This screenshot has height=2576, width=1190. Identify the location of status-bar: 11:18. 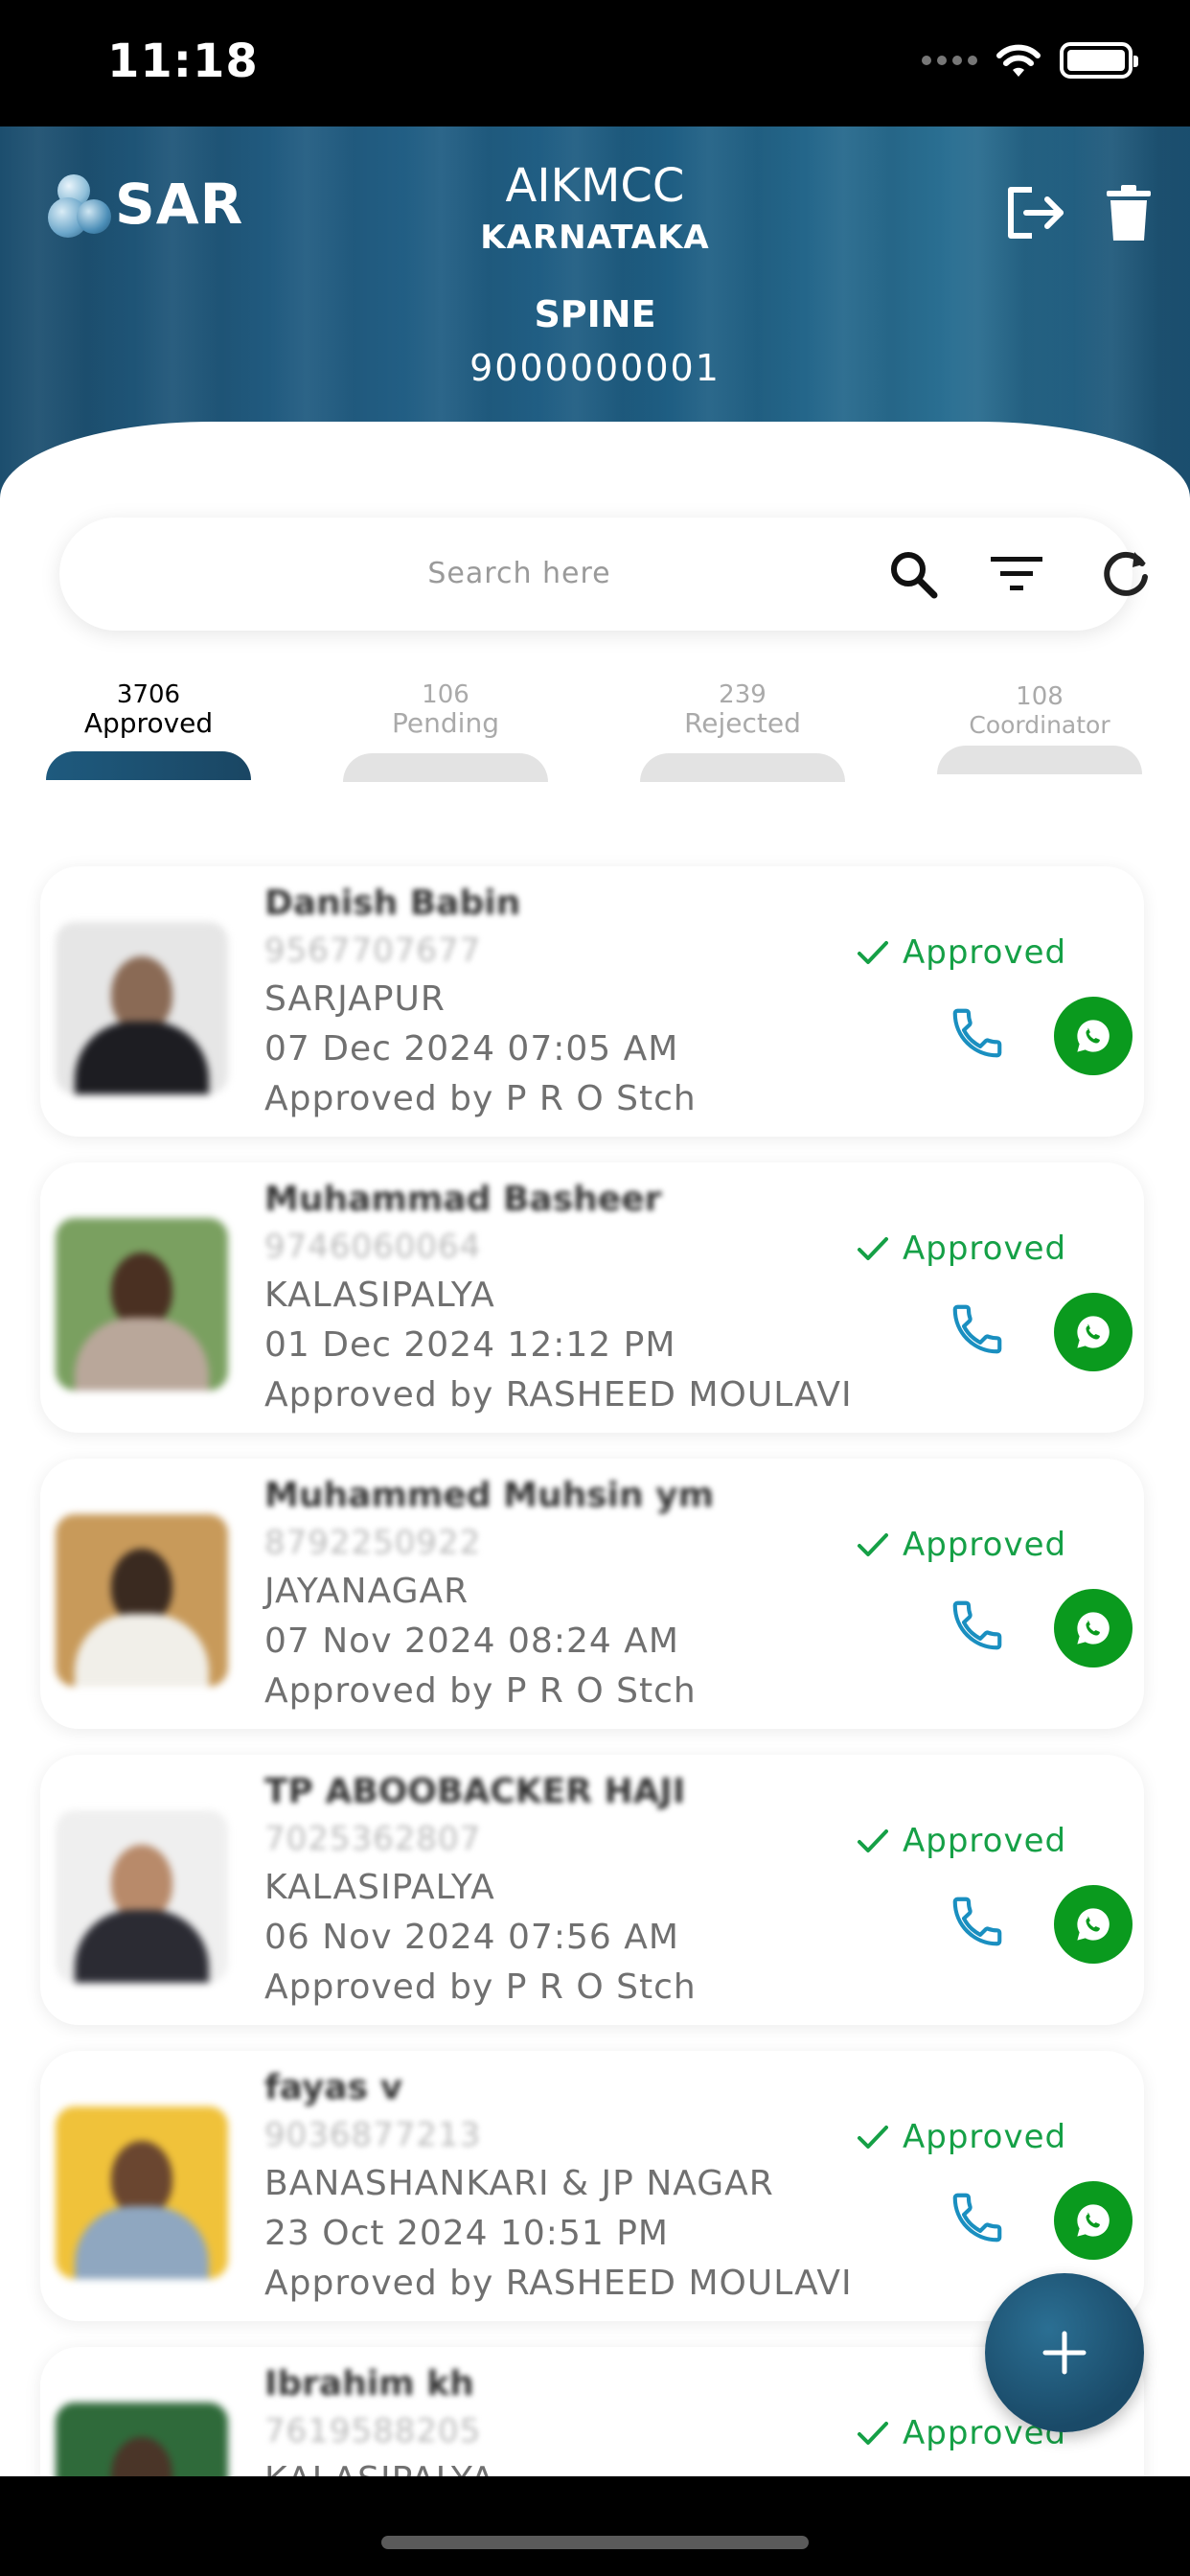
(595, 63).